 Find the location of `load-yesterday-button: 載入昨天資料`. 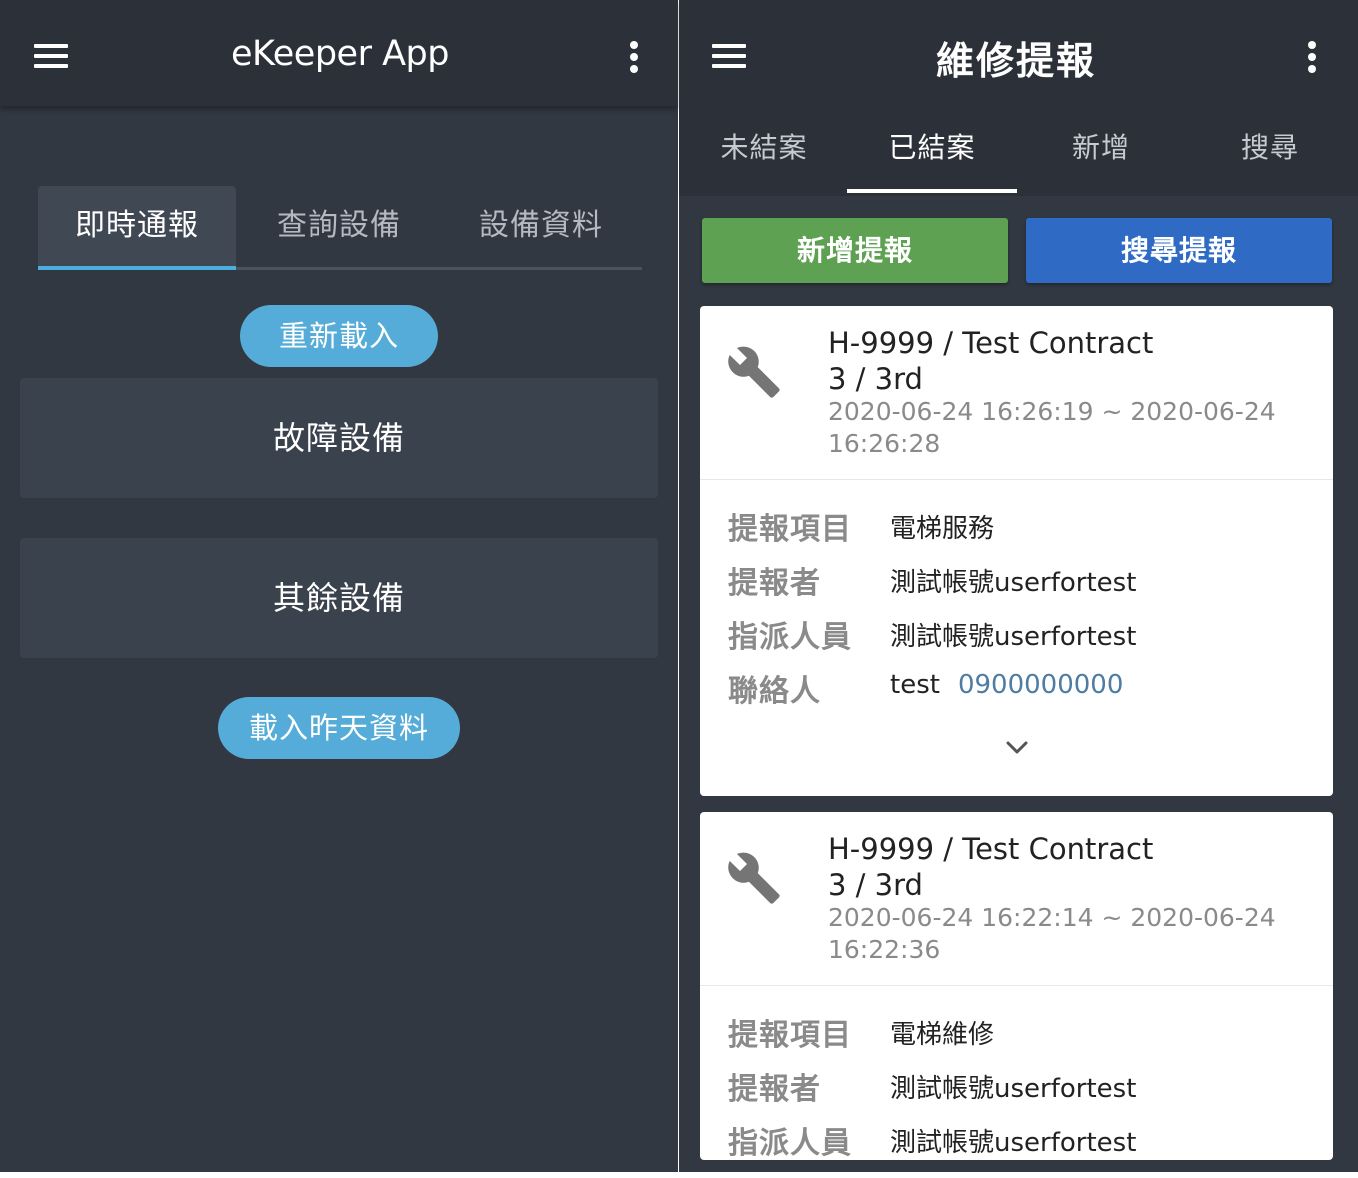

load-yesterday-button: 載入昨天資料 is located at coordinates (339, 728).